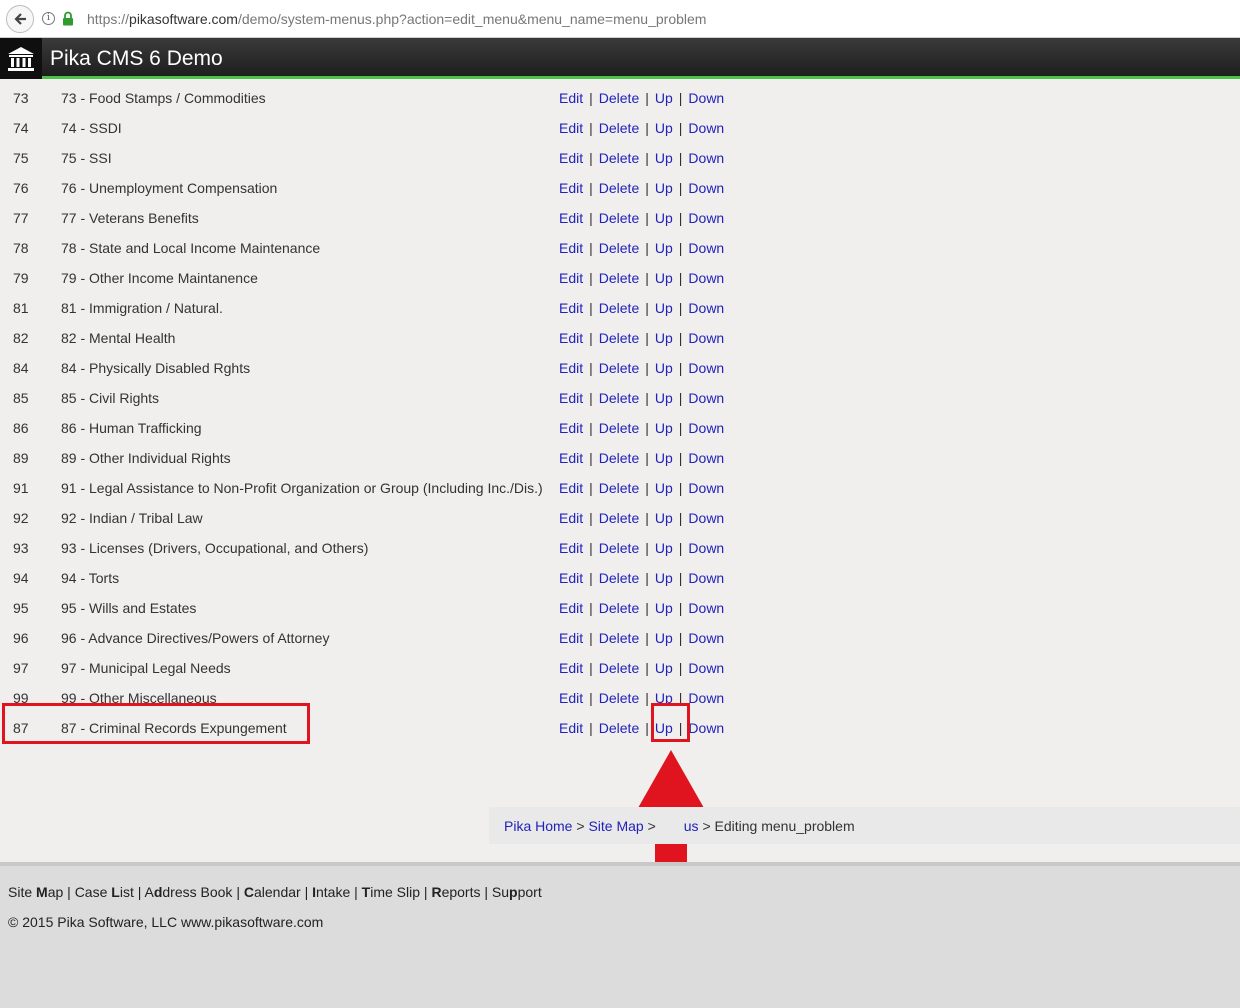 The width and height of the screenshot is (1240, 1008). Describe the element at coordinates (455, 892) in the screenshot. I see `footer-link: Reports` at that location.